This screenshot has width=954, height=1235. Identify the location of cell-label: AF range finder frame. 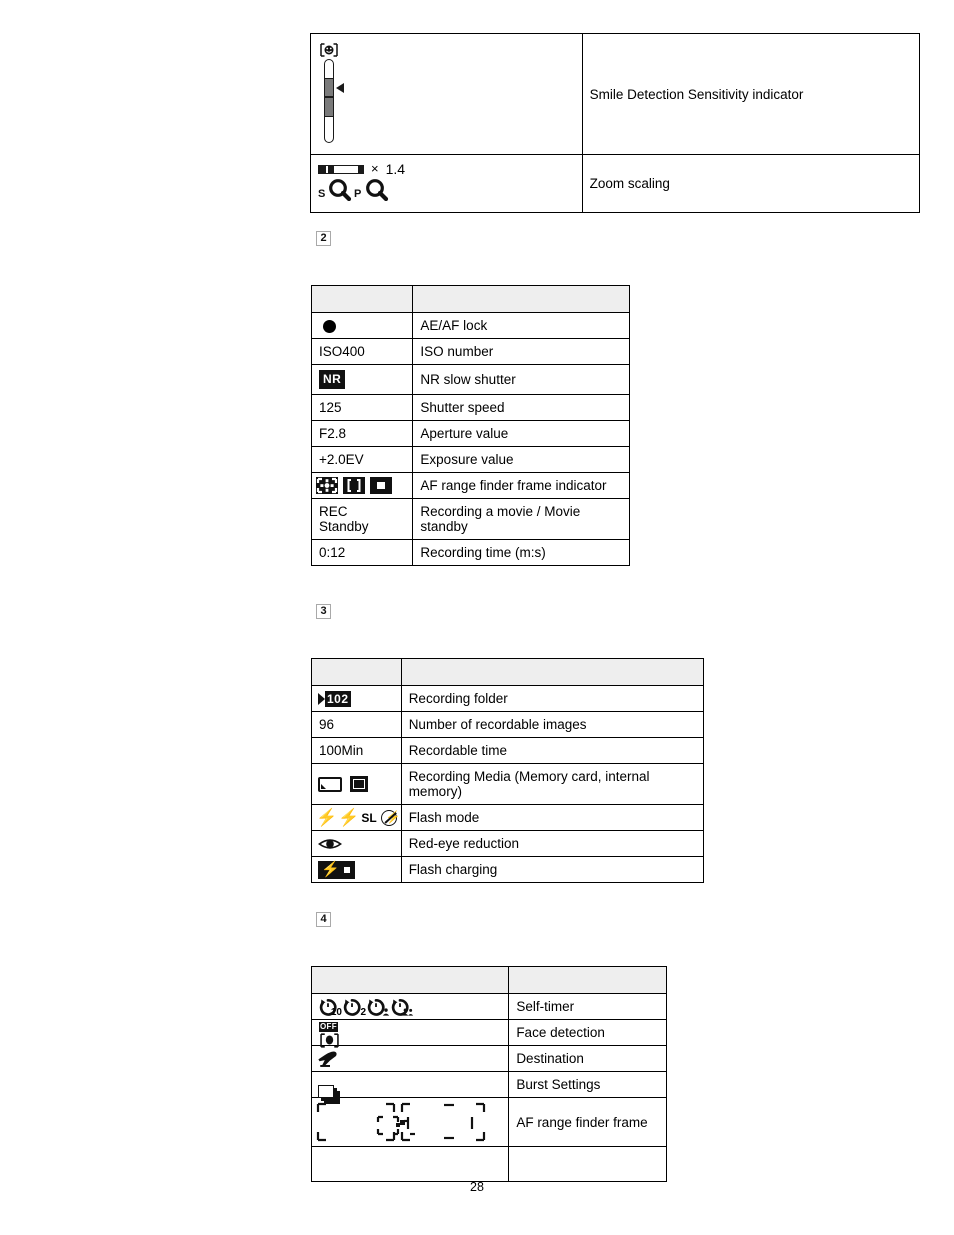
(587, 1122).